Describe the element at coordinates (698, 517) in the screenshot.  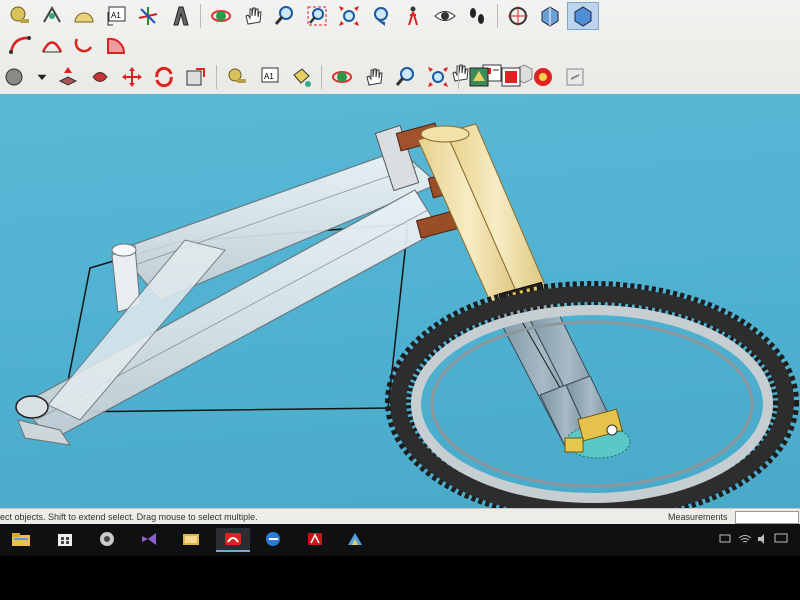
I see `measurements-label: Measurements` at that location.